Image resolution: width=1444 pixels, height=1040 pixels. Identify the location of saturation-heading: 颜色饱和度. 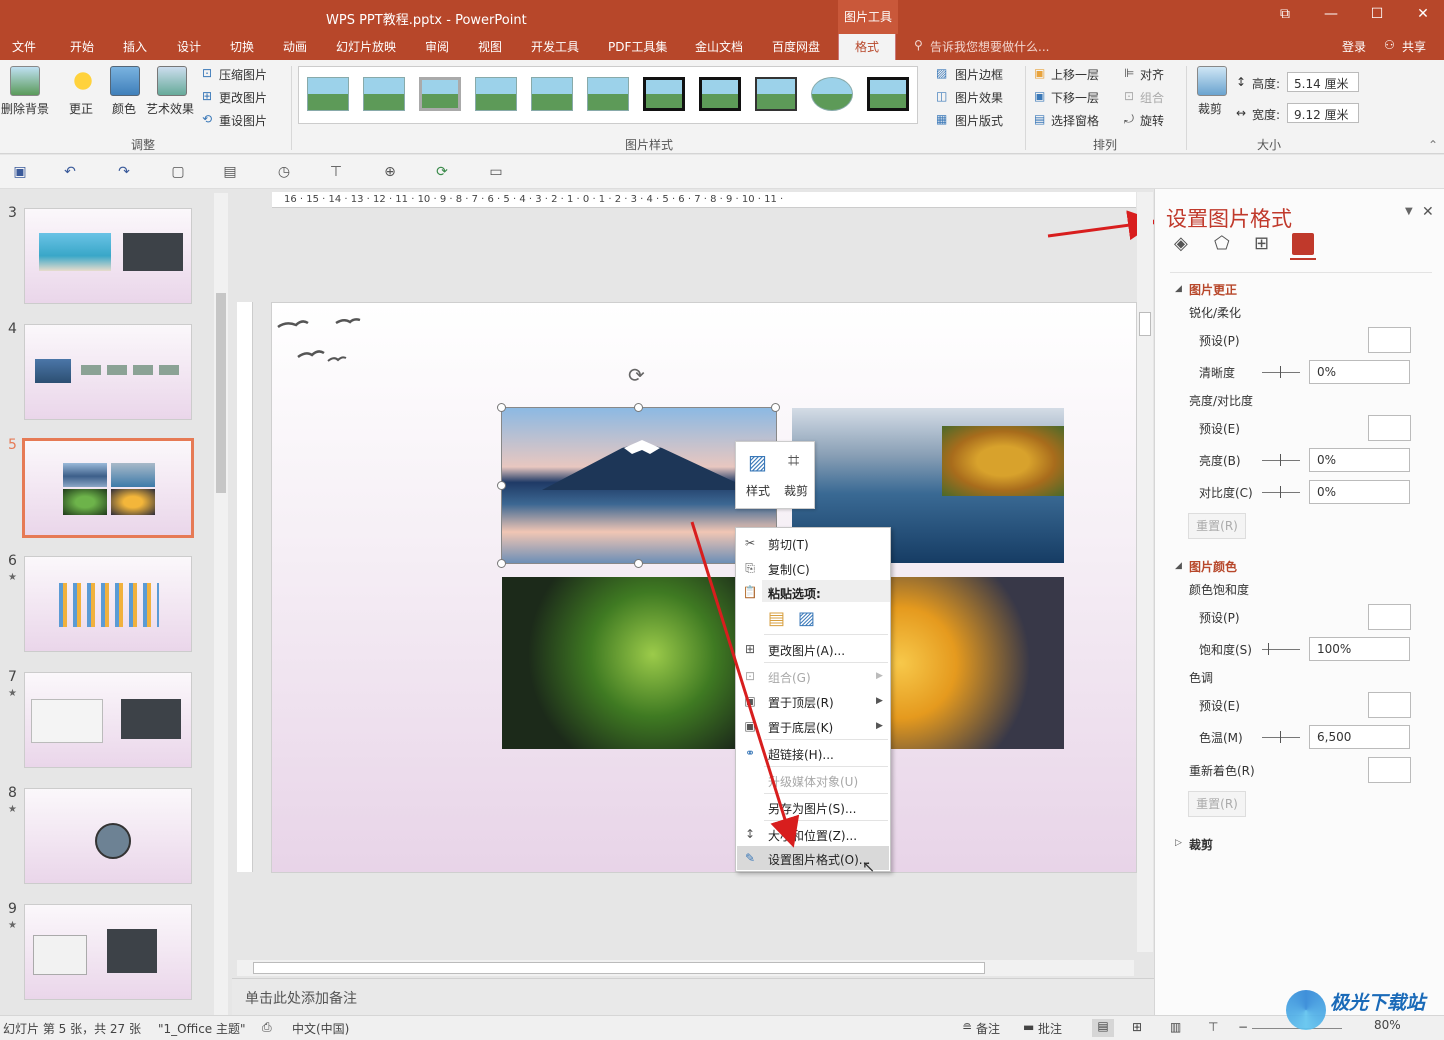
(1219, 590).